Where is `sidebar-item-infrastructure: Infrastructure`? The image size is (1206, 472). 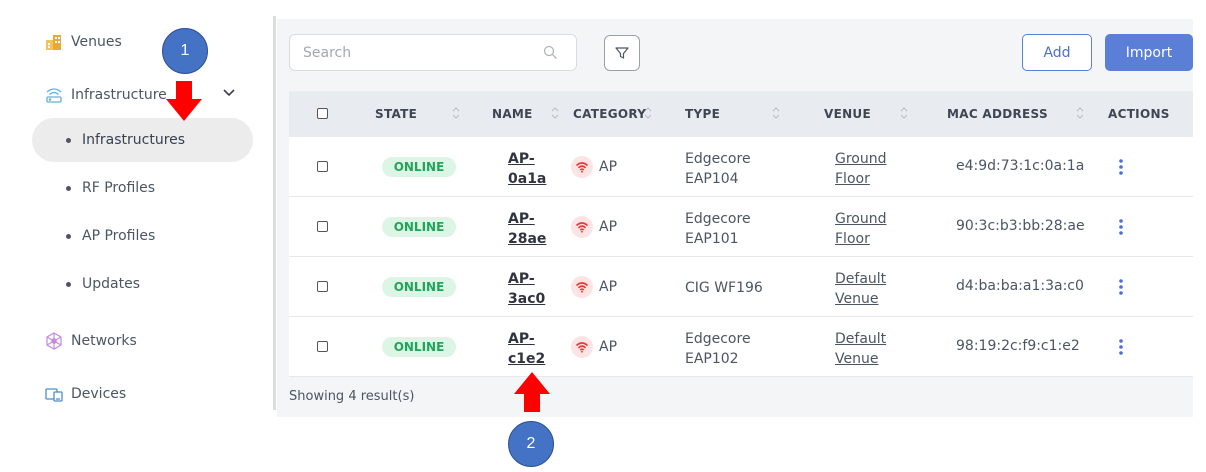
sidebar-item-infrastructure: Infrastructure is located at coordinates (144, 95).